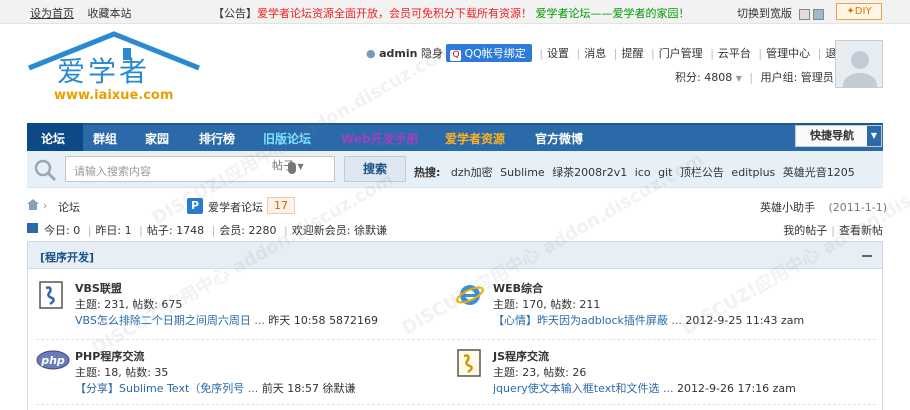 Image resolution: width=910 pixels, height=410 pixels. I want to click on hot-search-item: 英雄光音1205, so click(819, 172).